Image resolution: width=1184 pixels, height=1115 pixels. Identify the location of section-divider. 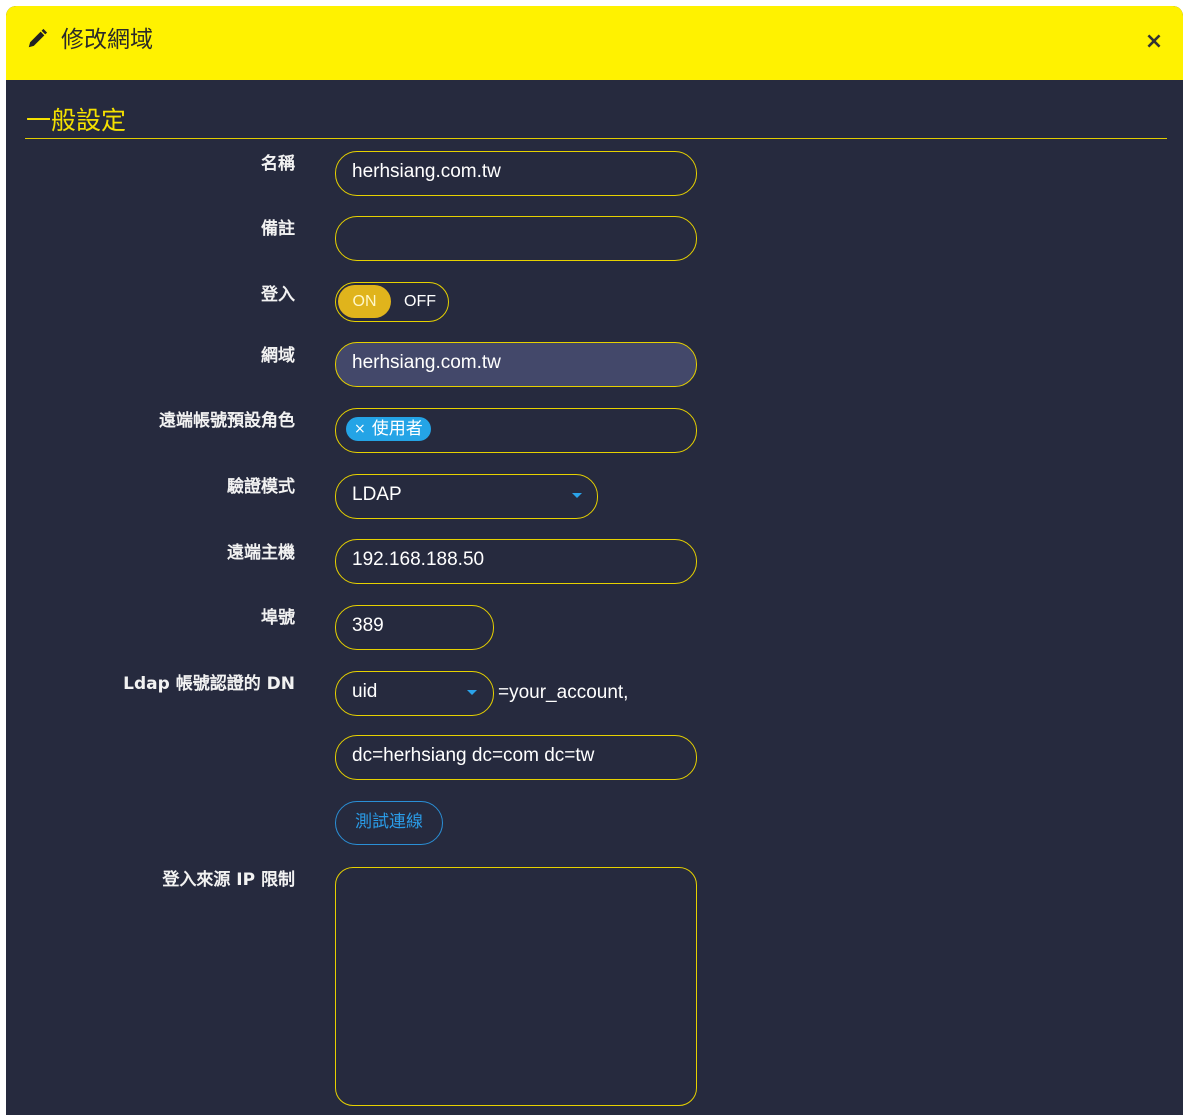
(596, 138).